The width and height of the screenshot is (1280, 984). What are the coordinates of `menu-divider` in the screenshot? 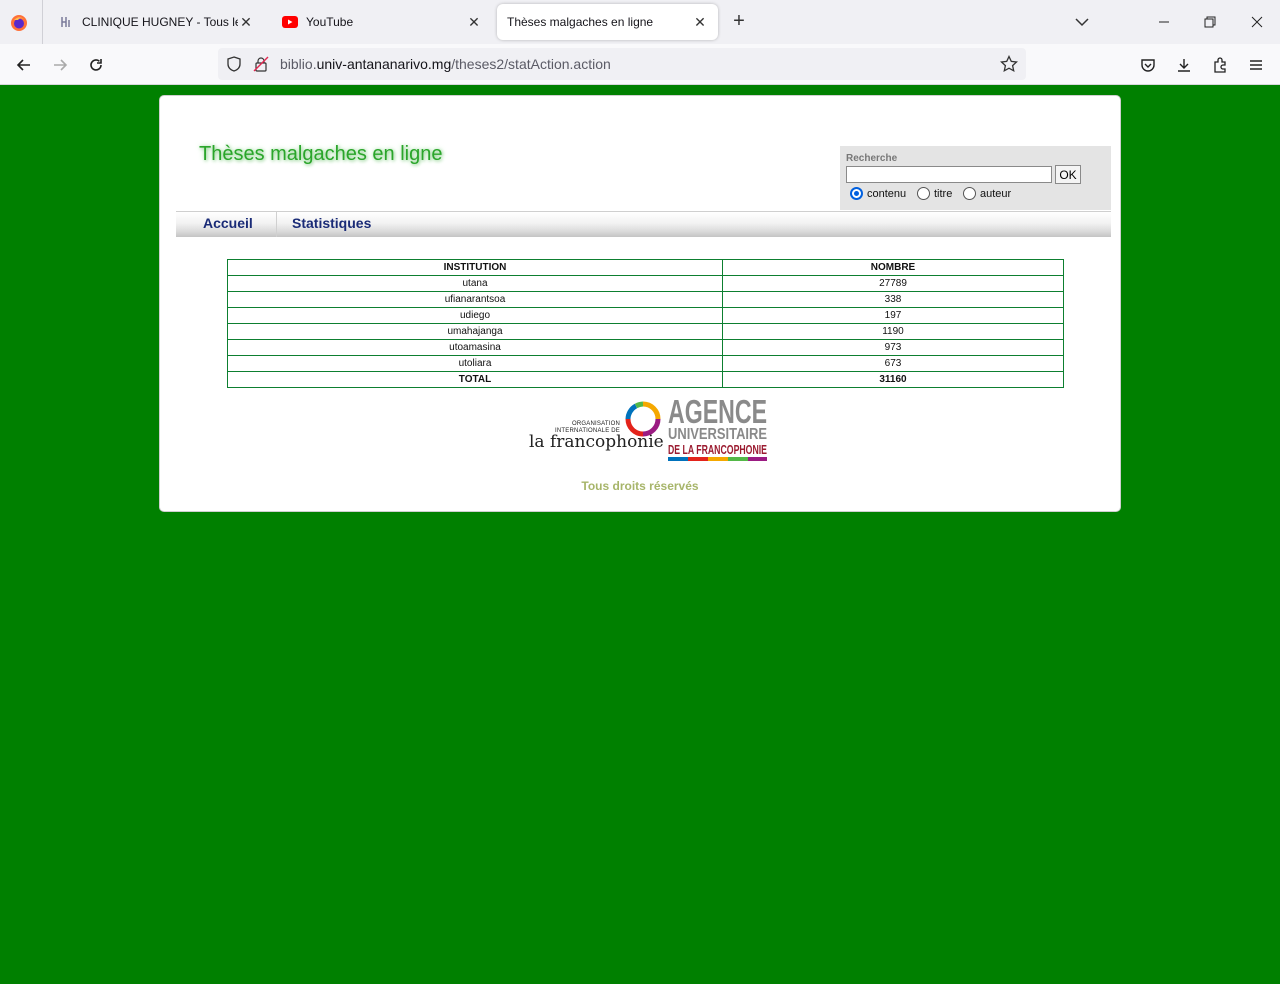 It's located at (276, 224).